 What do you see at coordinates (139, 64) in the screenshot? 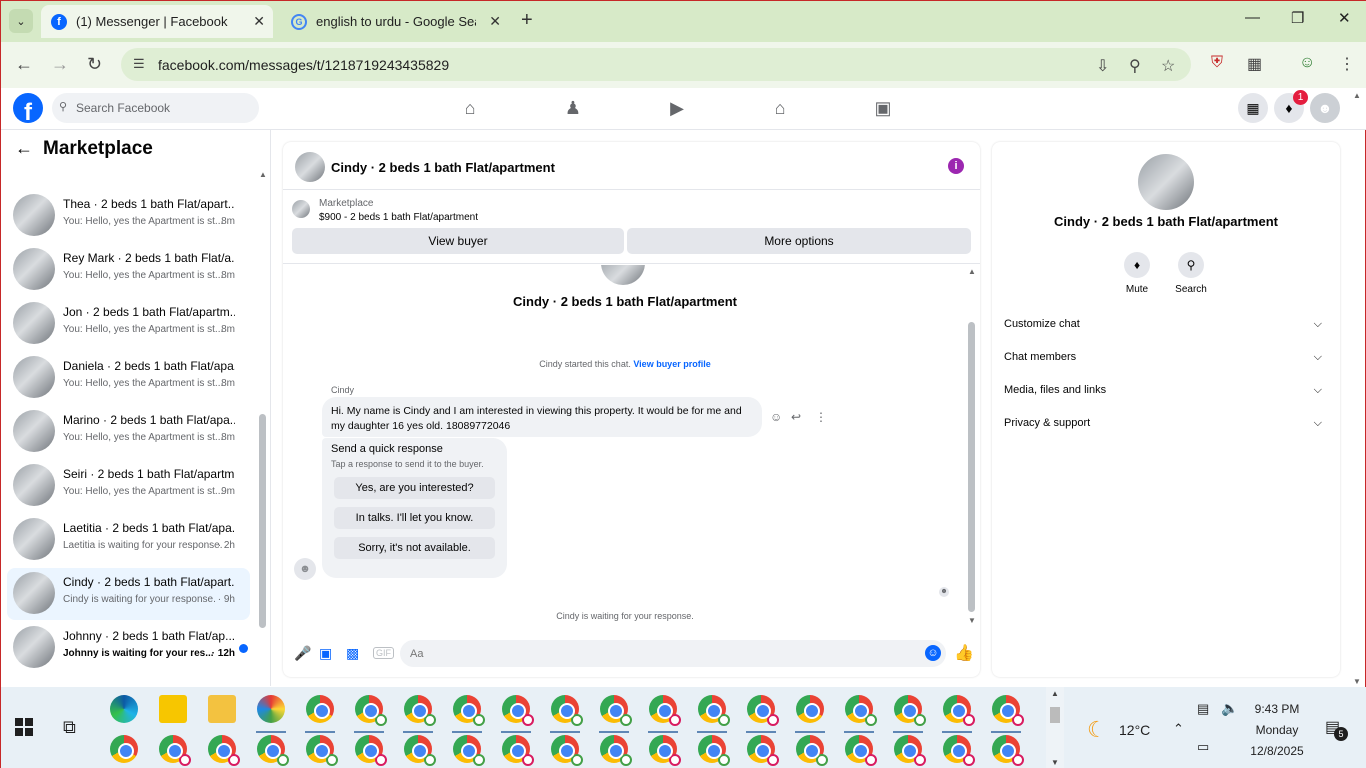
I see `site-info-icon: ☰` at bounding box center [139, 64].